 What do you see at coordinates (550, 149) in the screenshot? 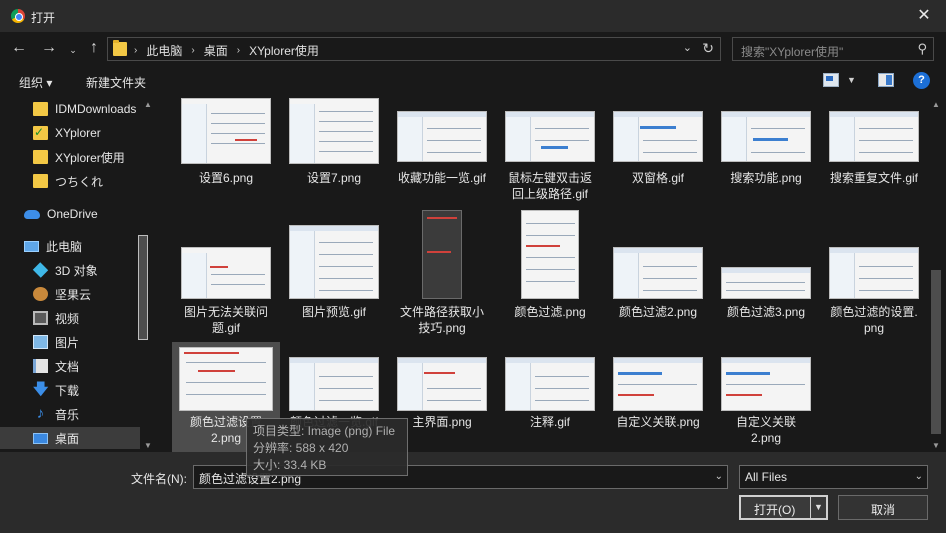
I see `file-tile: 鼠标左键双击返 回上级路径.gif` at bounding box center [550, 149].